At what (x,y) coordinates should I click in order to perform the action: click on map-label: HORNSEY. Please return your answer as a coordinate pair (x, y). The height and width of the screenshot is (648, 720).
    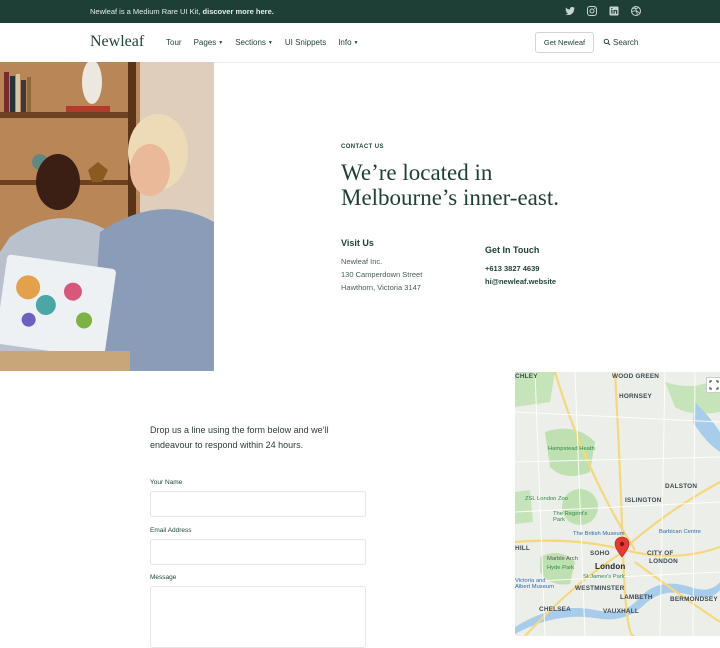
    Looking at the image, I should click on (636, 396).